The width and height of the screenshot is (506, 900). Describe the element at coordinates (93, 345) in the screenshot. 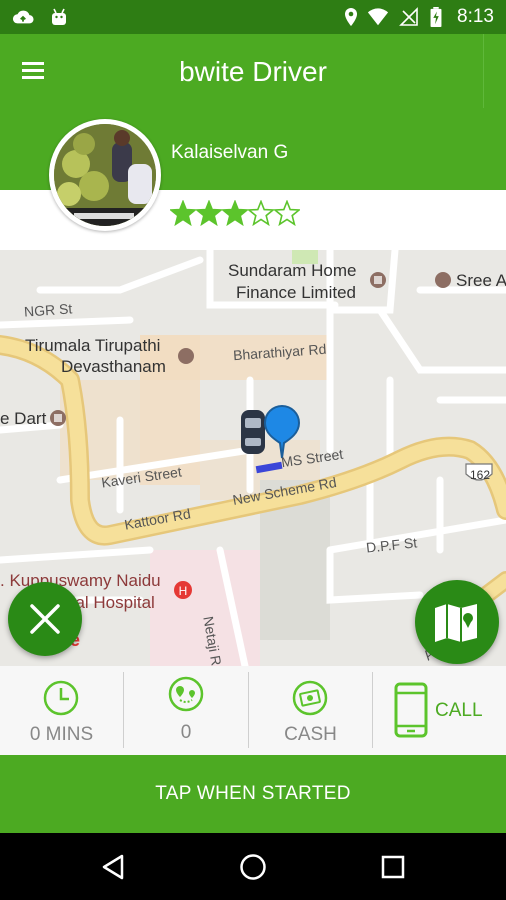

I see `map-label-tirumala-1: Tirumala Tirupathi` at that location.